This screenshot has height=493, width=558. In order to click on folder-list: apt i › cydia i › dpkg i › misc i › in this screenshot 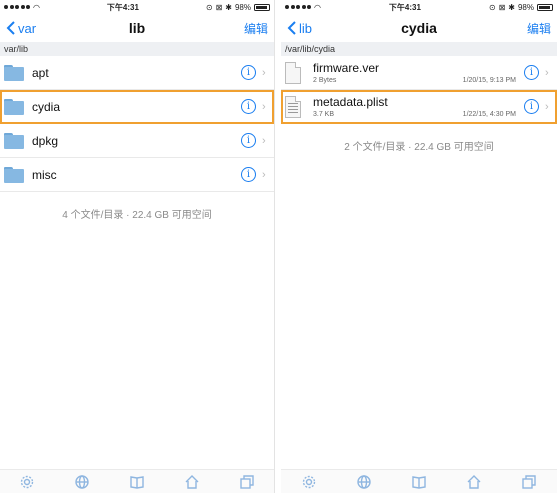, I will do `click(137, 124)`.